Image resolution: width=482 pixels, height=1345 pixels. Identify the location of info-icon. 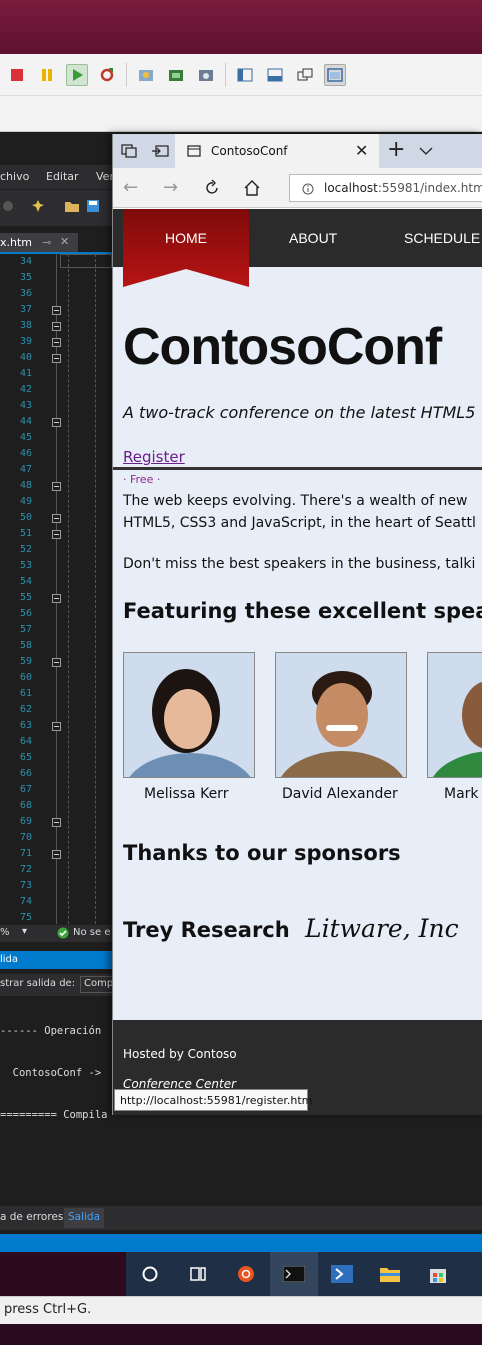
(308, 189).